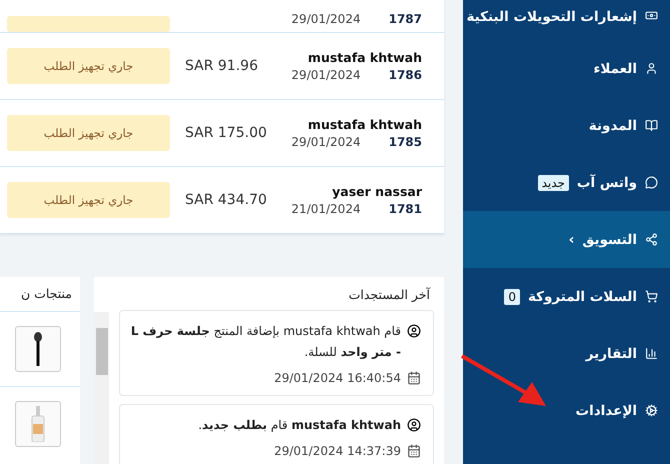 This screenshot has height=464, width=670. Describe the element at coordinates (222, 66) in the screenshot. I see `order-amount: SAR 91.96` at that location.